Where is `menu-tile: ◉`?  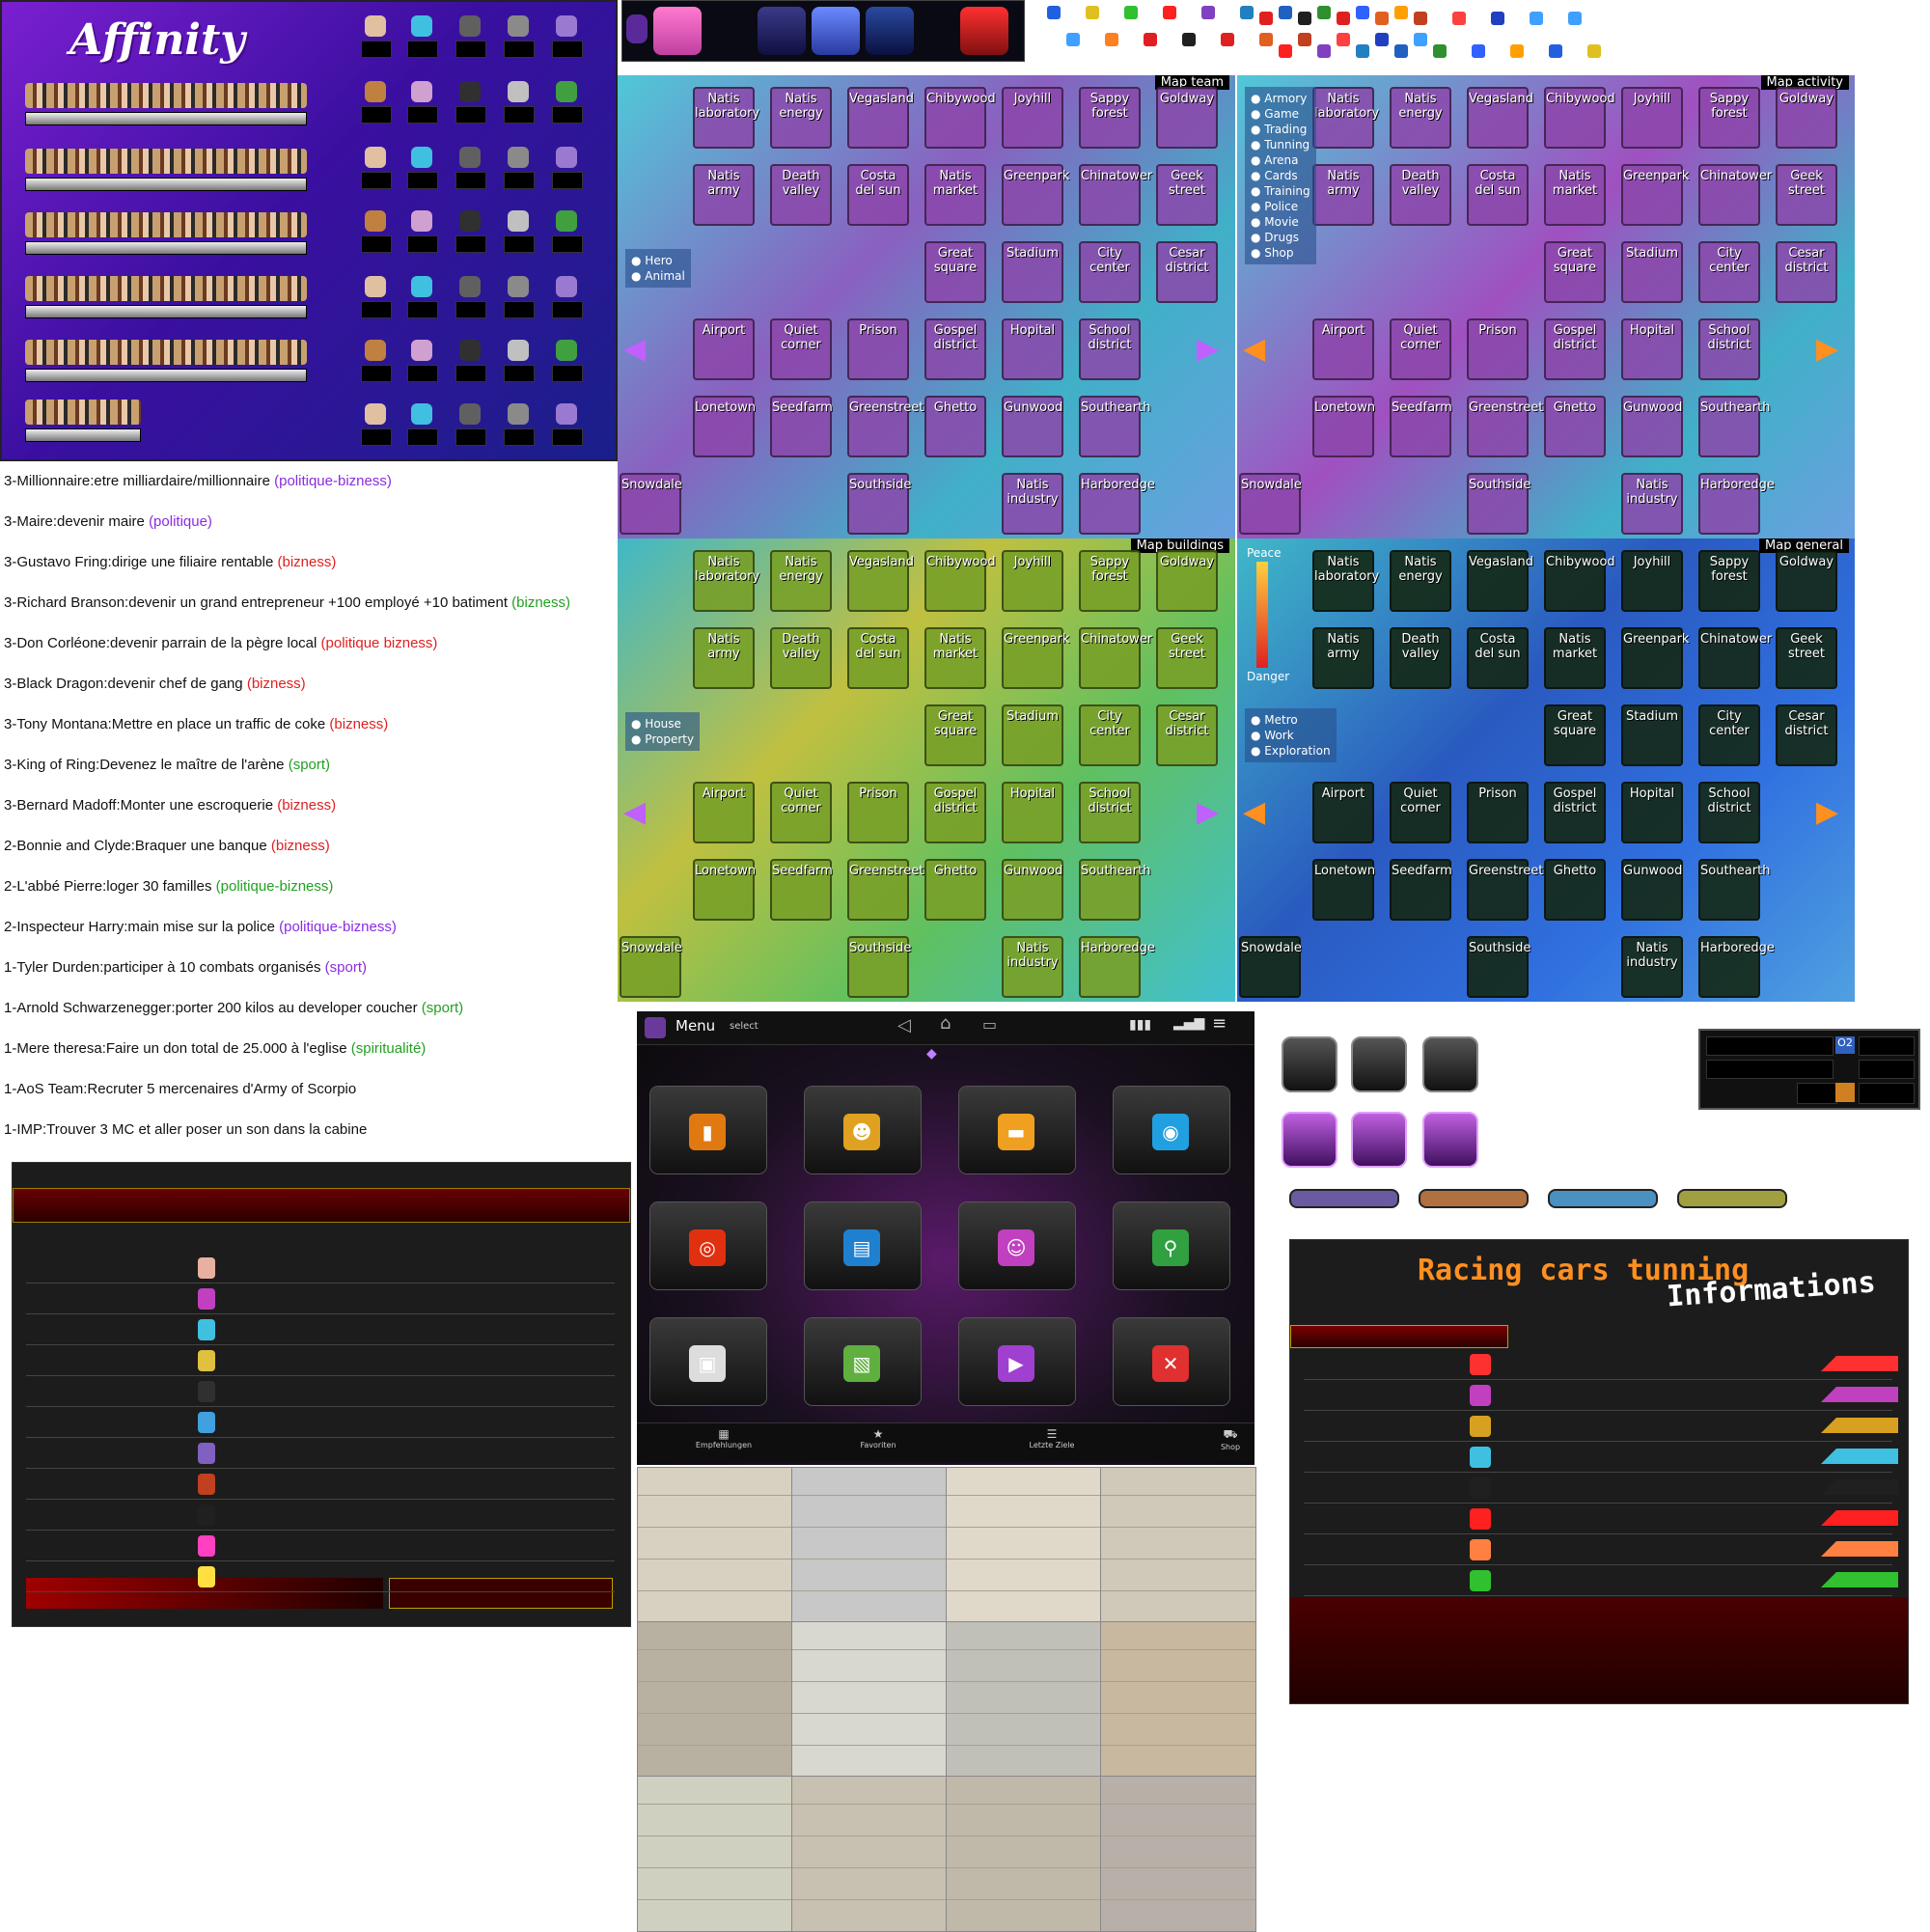 menu-tile: ◉ is located at coordinates (1171, 1130).